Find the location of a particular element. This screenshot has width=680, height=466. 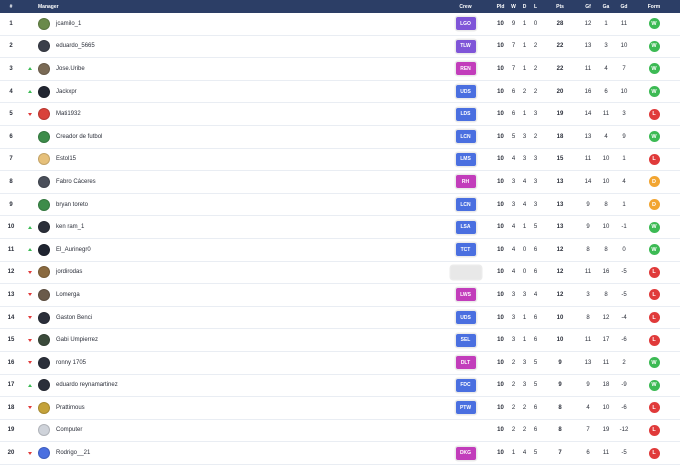

header-gd: Gd is located at coordinates (624, 7).